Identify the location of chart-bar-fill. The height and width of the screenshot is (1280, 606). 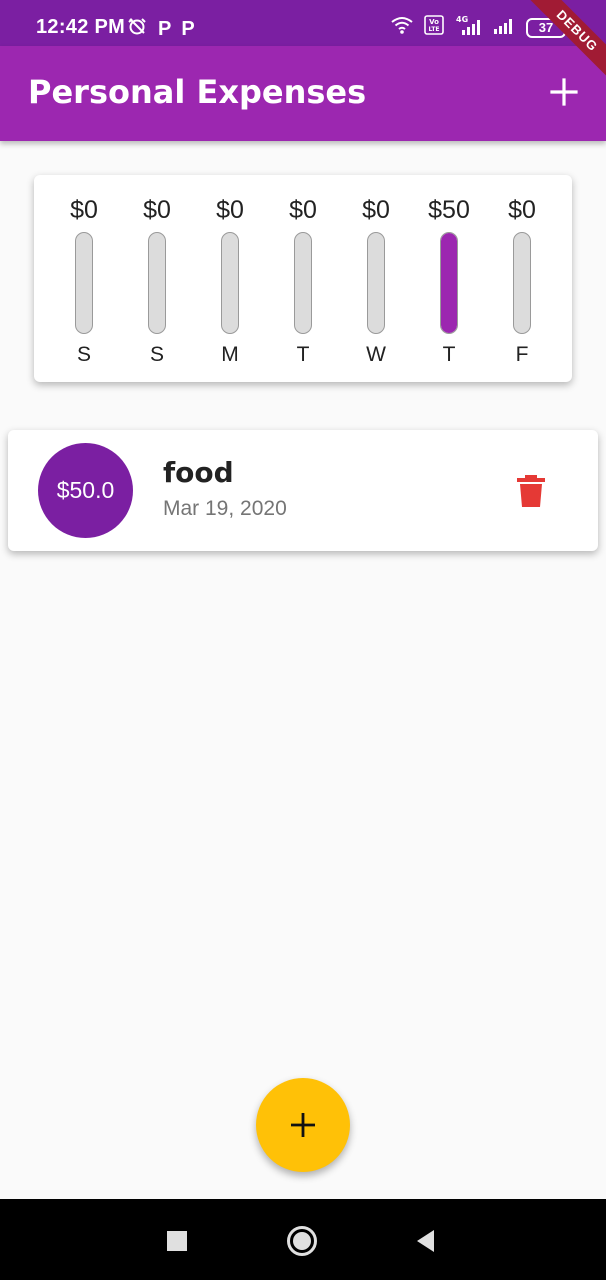
(449, 283).